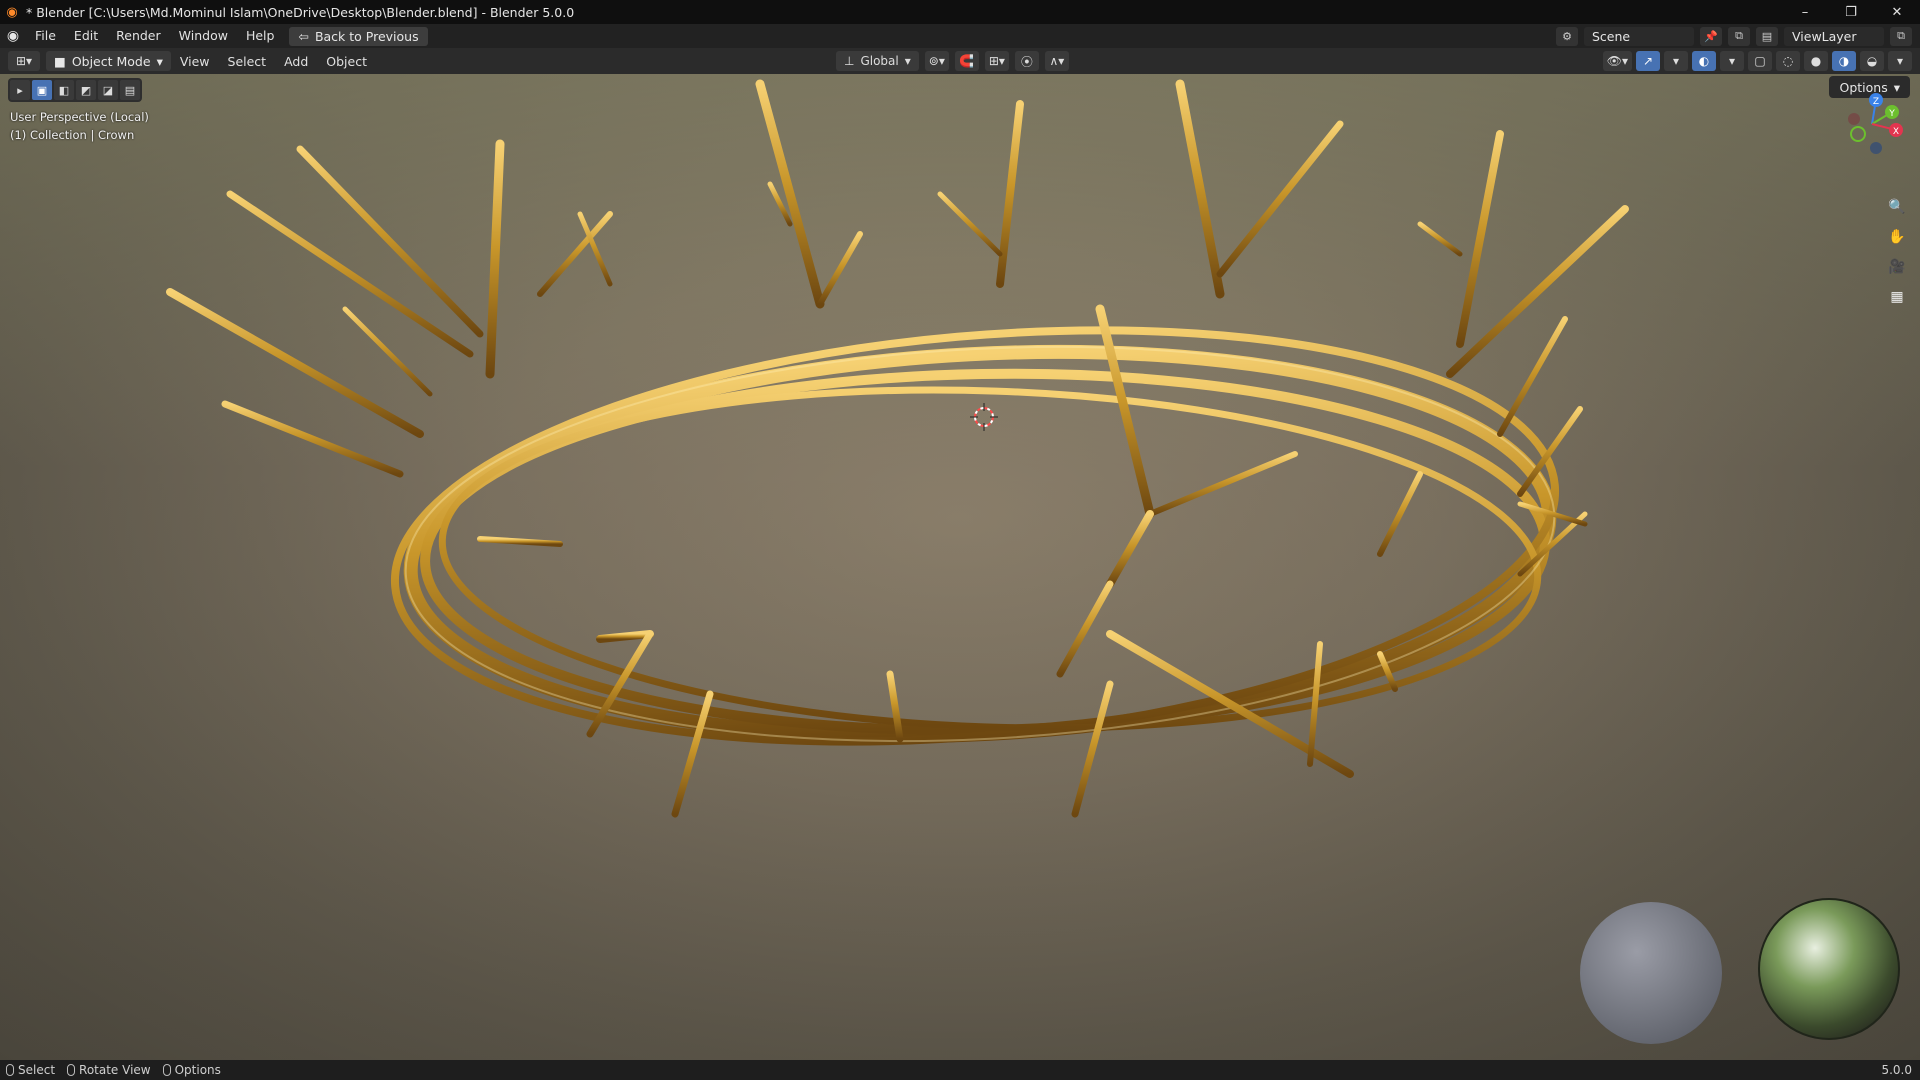 The width and height of the screenshot is (1920, 1080). I want to click on mouse-middle-icon, so click(71, 1070).